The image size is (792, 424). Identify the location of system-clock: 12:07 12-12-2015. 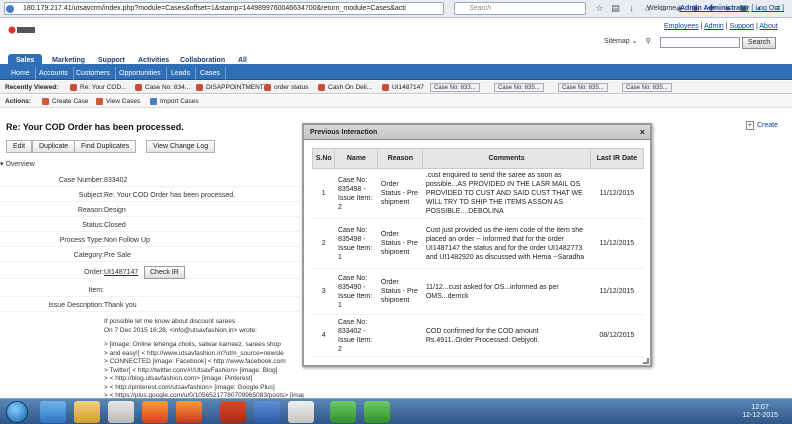
(760, 412).